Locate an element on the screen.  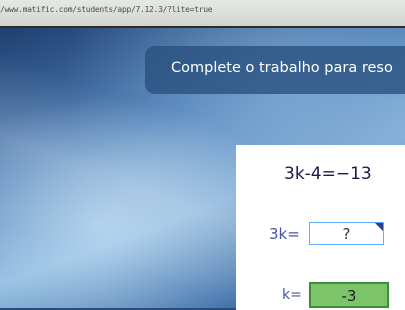
equation-line: 3k-4=−13 is located at coordinates (328, 174).